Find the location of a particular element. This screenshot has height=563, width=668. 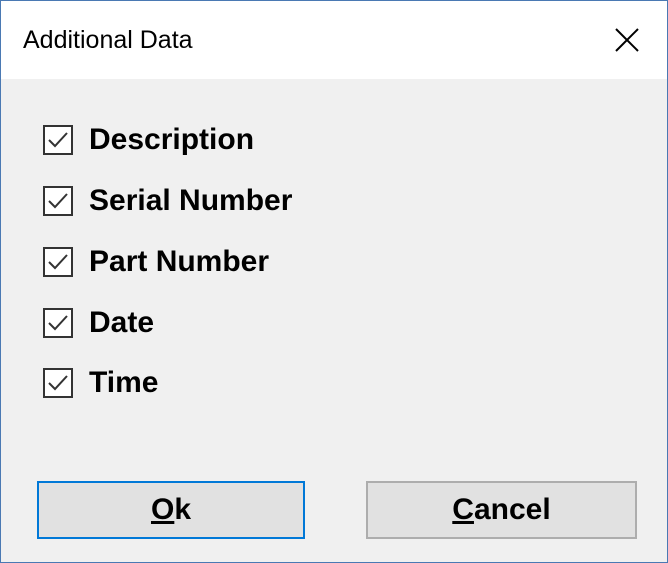

option-part-number: Part Number is located at coordinates (203, 263).